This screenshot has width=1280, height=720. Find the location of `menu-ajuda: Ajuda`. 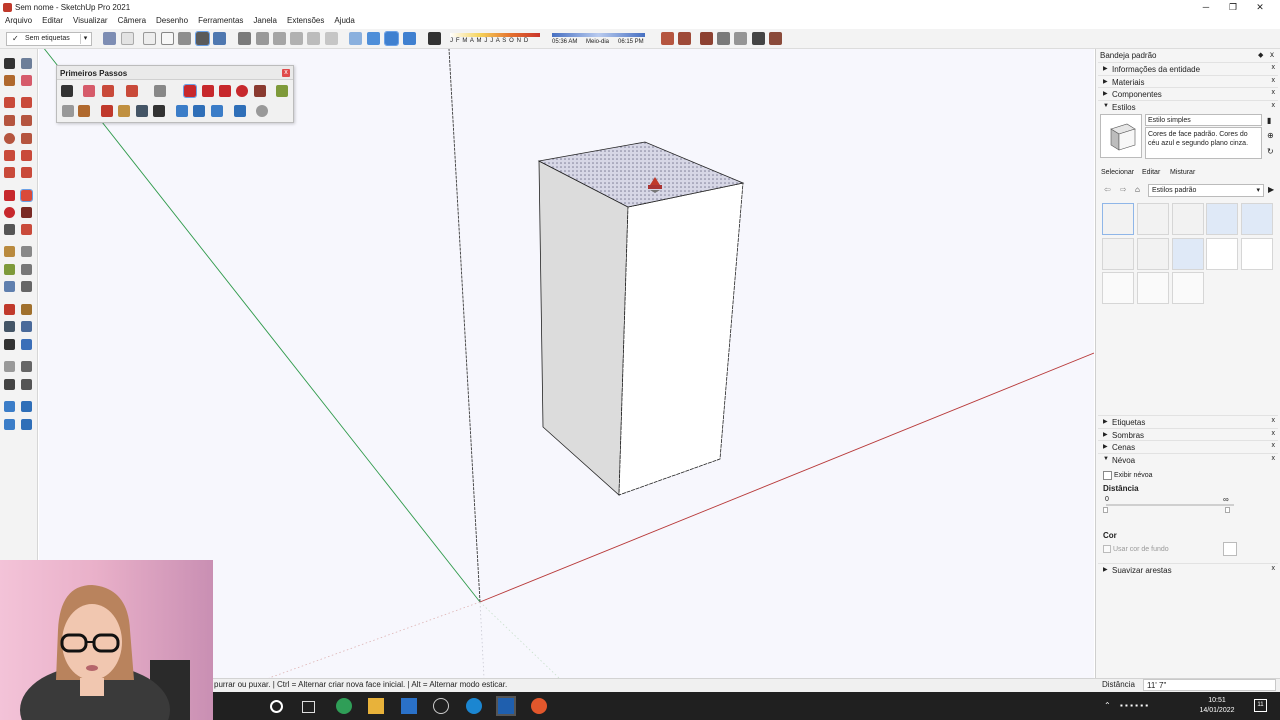

menu-ajuda: Ajuda is located at coordinates (344, 22).